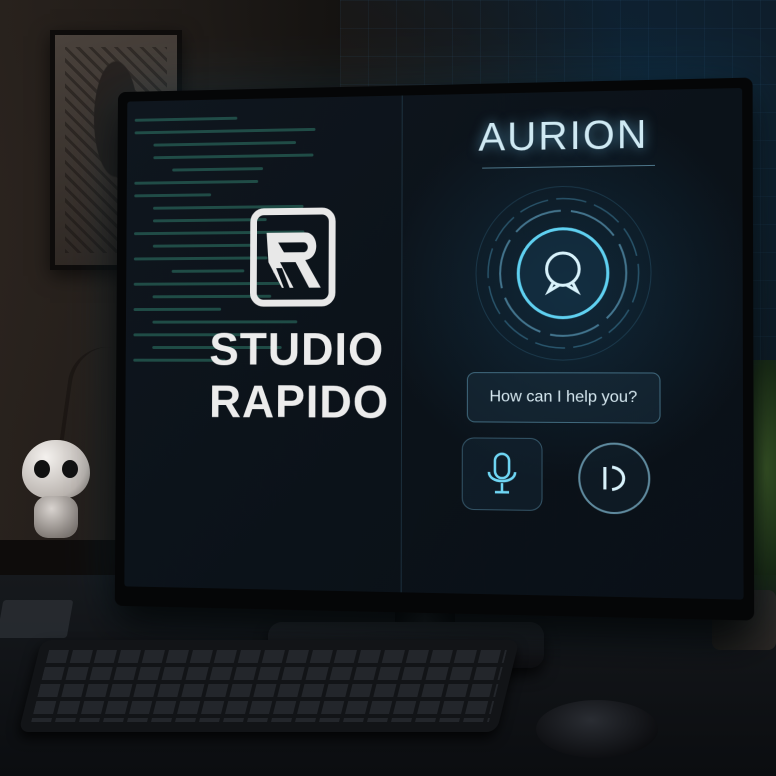 The image size is (776, 776). I want to click on microphone-icon, so click(502, 474).